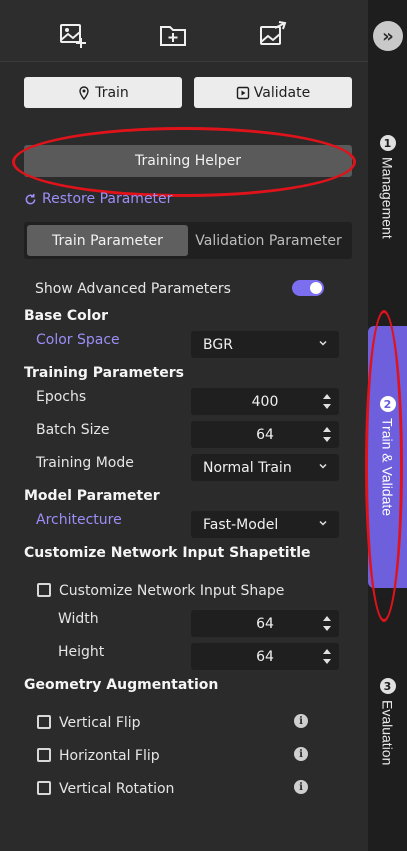  What do you see at coordinates (107, 240) in the screenshot?
I see `tab-train-parameter: Train Parameter` at bounding box center [107, 240].